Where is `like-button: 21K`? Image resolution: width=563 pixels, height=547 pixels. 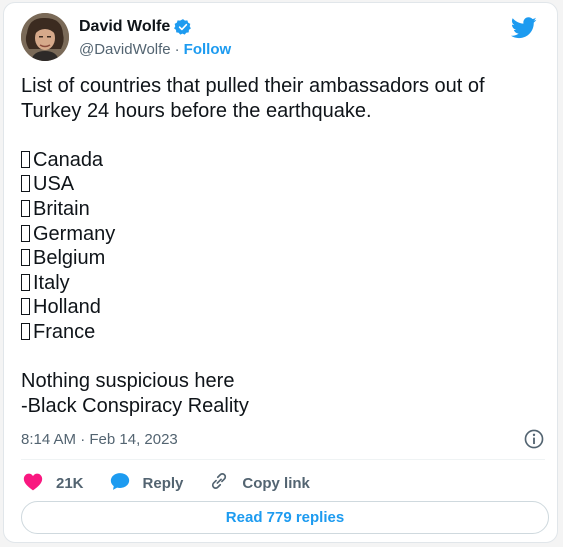
like-button: 21K is located at coordinates (53, 483).